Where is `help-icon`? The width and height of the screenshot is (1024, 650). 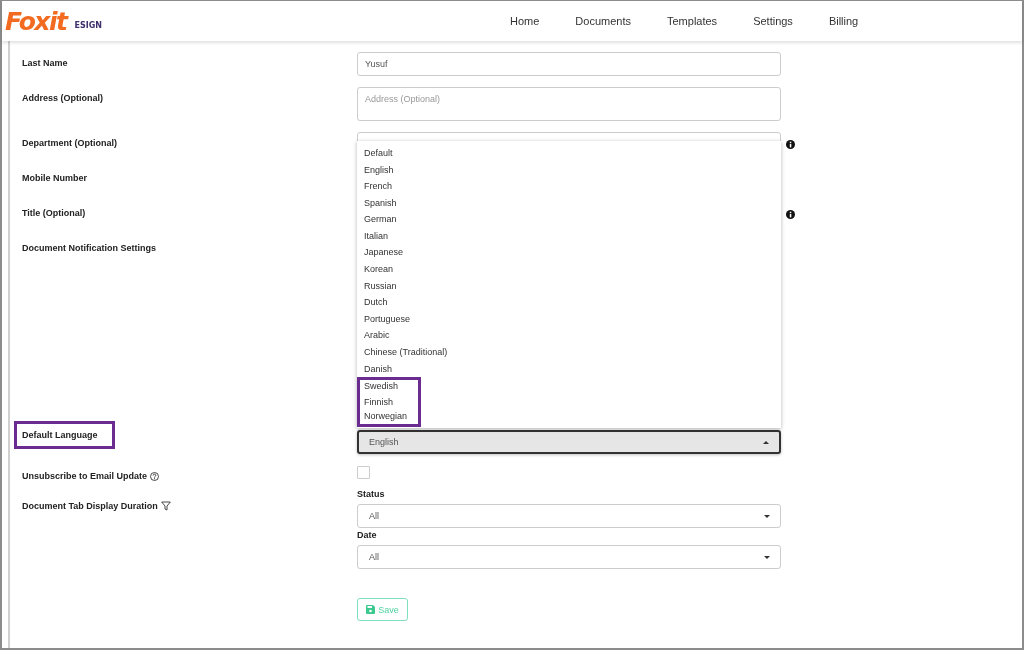 help-icon is located at coordinates (155, 476).